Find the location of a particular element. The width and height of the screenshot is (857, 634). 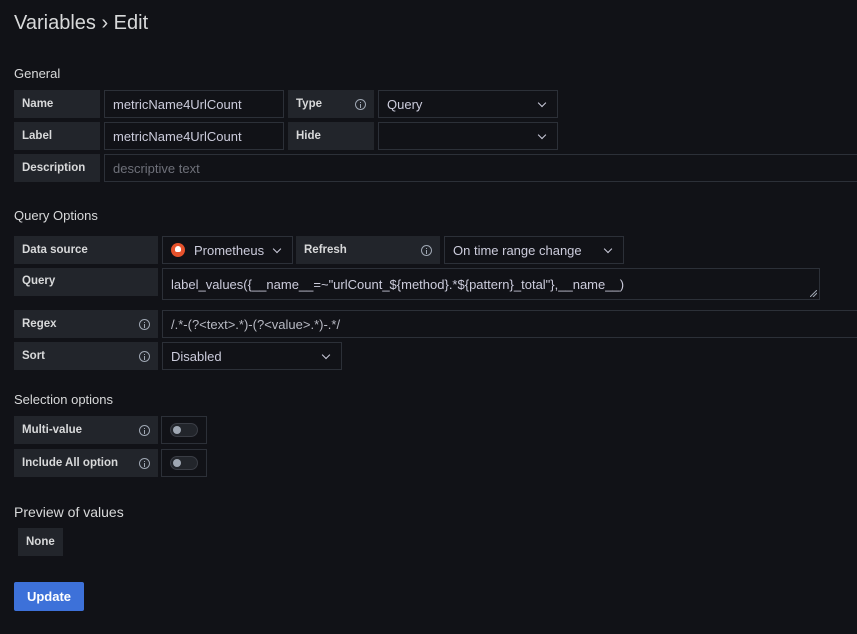

page-title: Variables › Edit is located at coordinates (81, 23).